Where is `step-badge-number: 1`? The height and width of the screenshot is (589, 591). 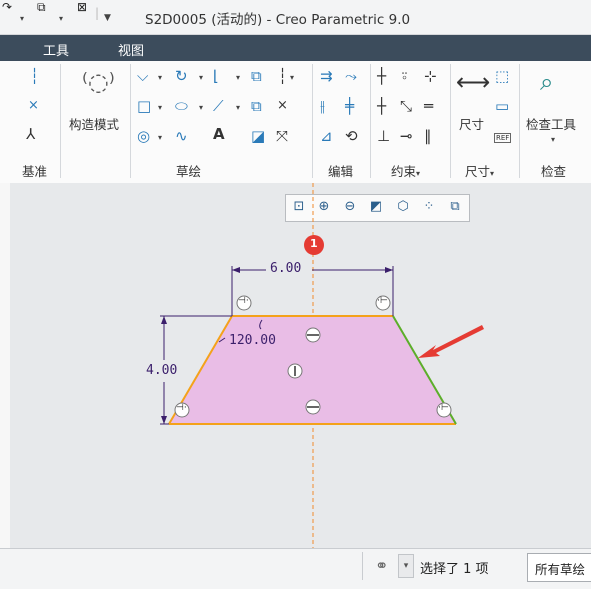 step-badge-number: 1 is located at coordinates (314, 243).